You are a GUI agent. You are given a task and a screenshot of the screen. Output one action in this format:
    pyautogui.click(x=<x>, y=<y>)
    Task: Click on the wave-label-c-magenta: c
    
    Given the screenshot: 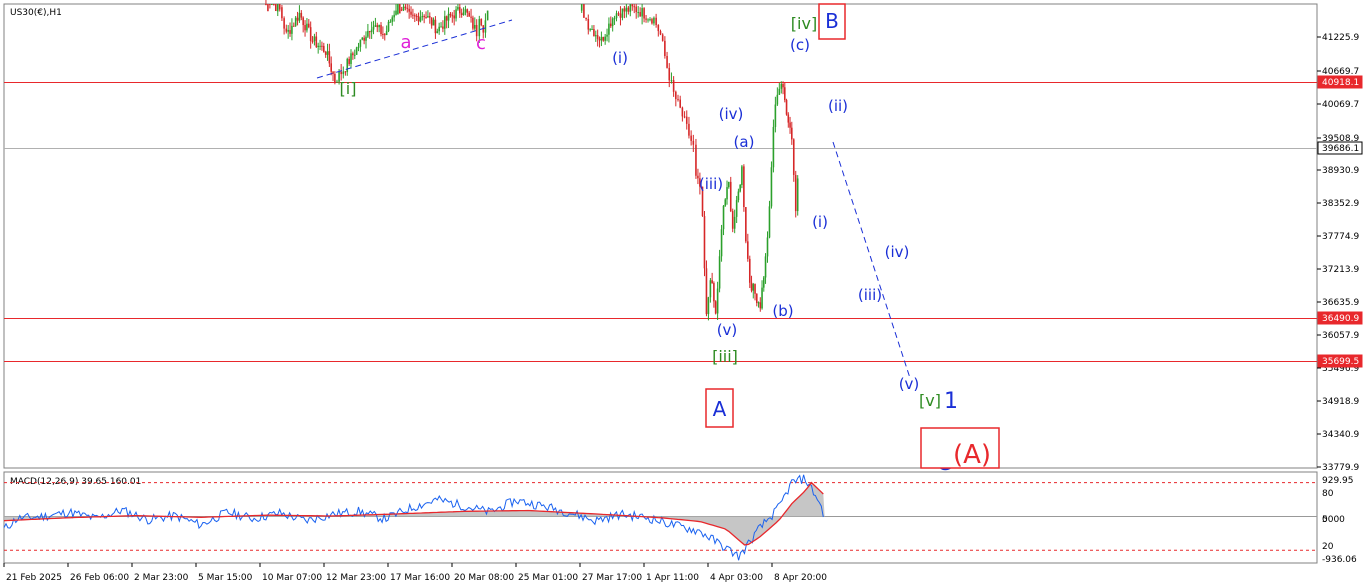 What is the action you would take?
    pyautogui.click(x=481, y=43)
    